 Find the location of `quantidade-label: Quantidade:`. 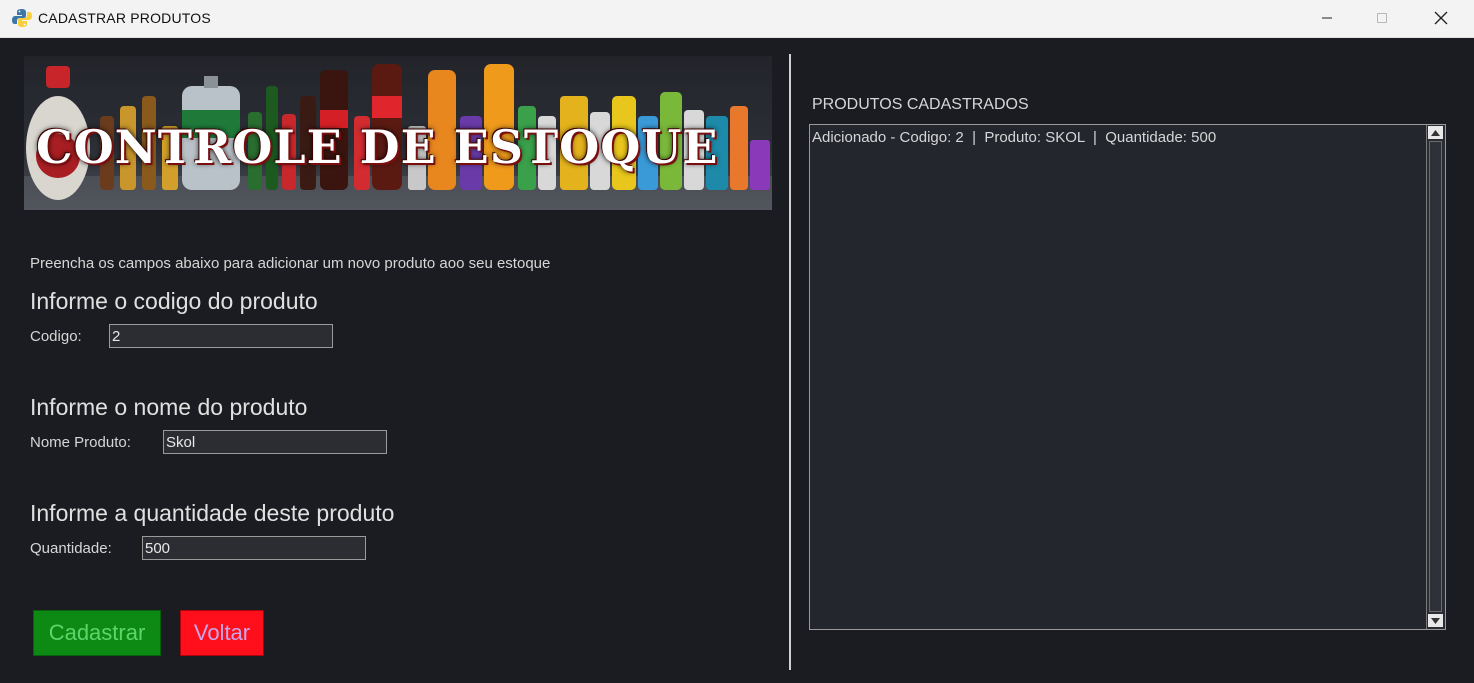

quantidade-label: Quantidade: is located at coordinates (71, 548).